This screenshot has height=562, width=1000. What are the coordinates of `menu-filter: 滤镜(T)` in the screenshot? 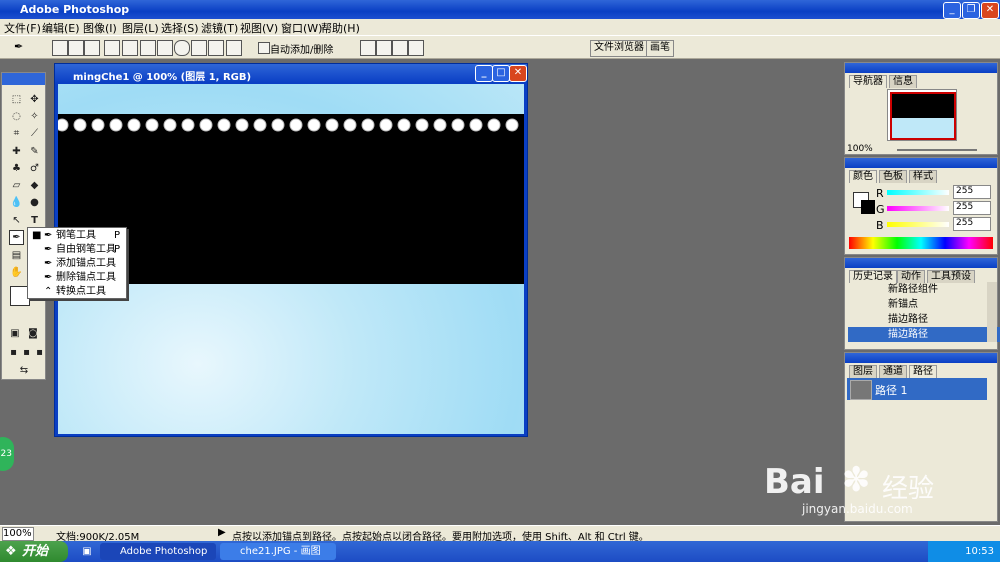 It's located at (219, 28).